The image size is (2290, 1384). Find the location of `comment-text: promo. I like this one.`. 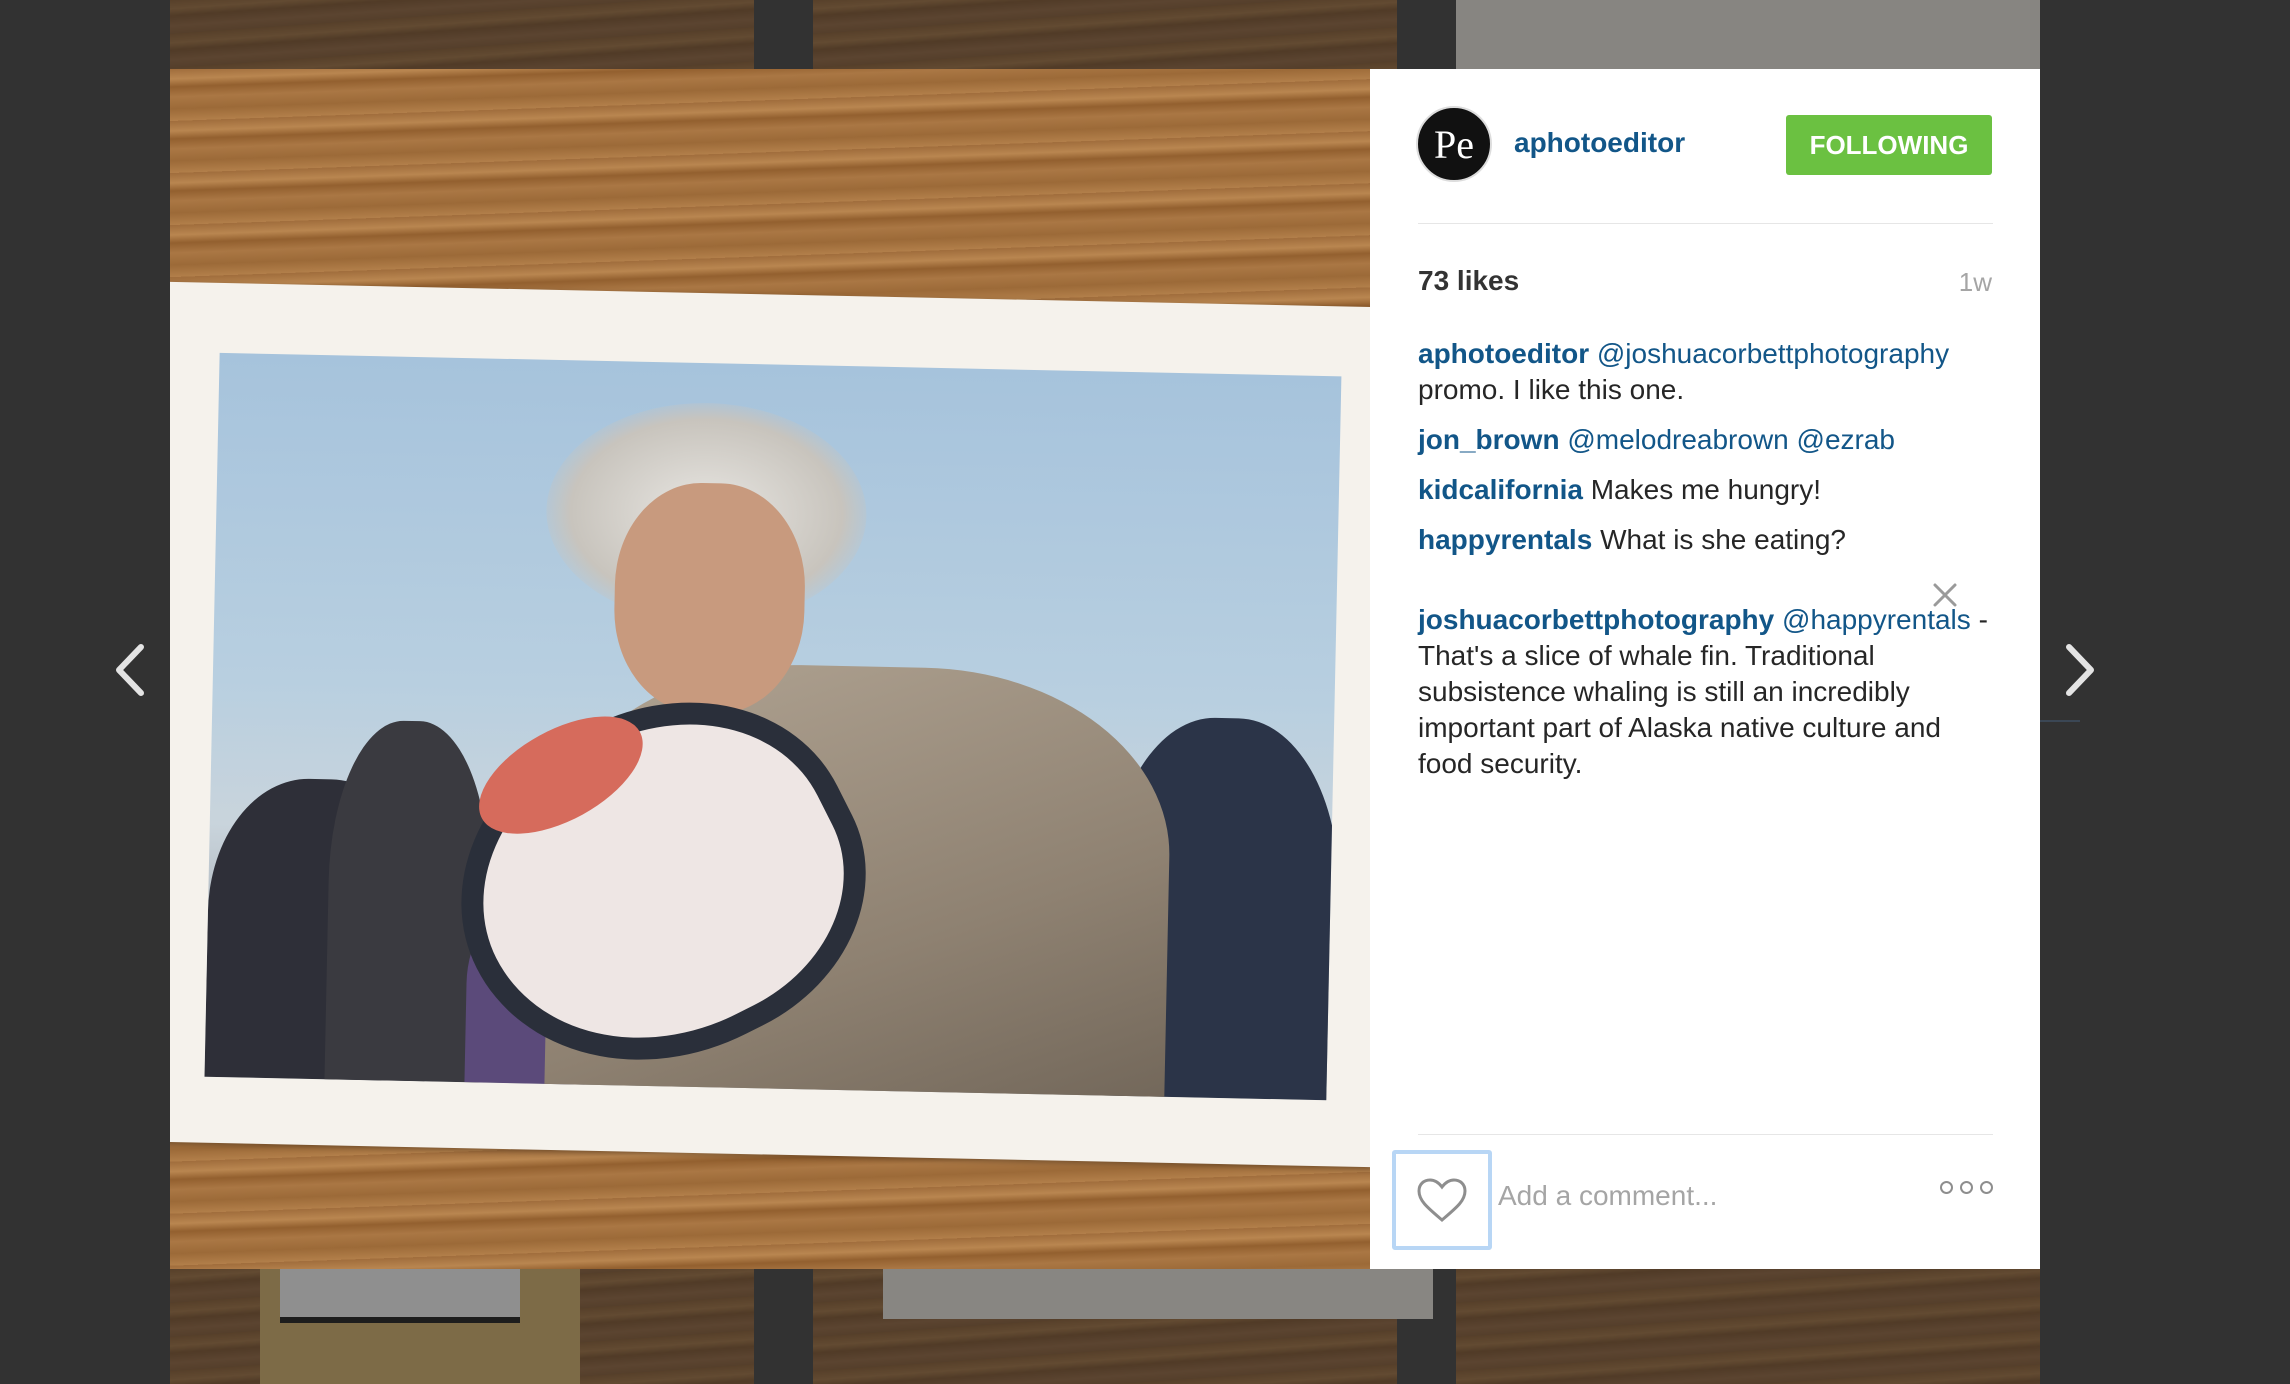

comment-text: promo. I like this one. is located at coordinates (1551, 389).